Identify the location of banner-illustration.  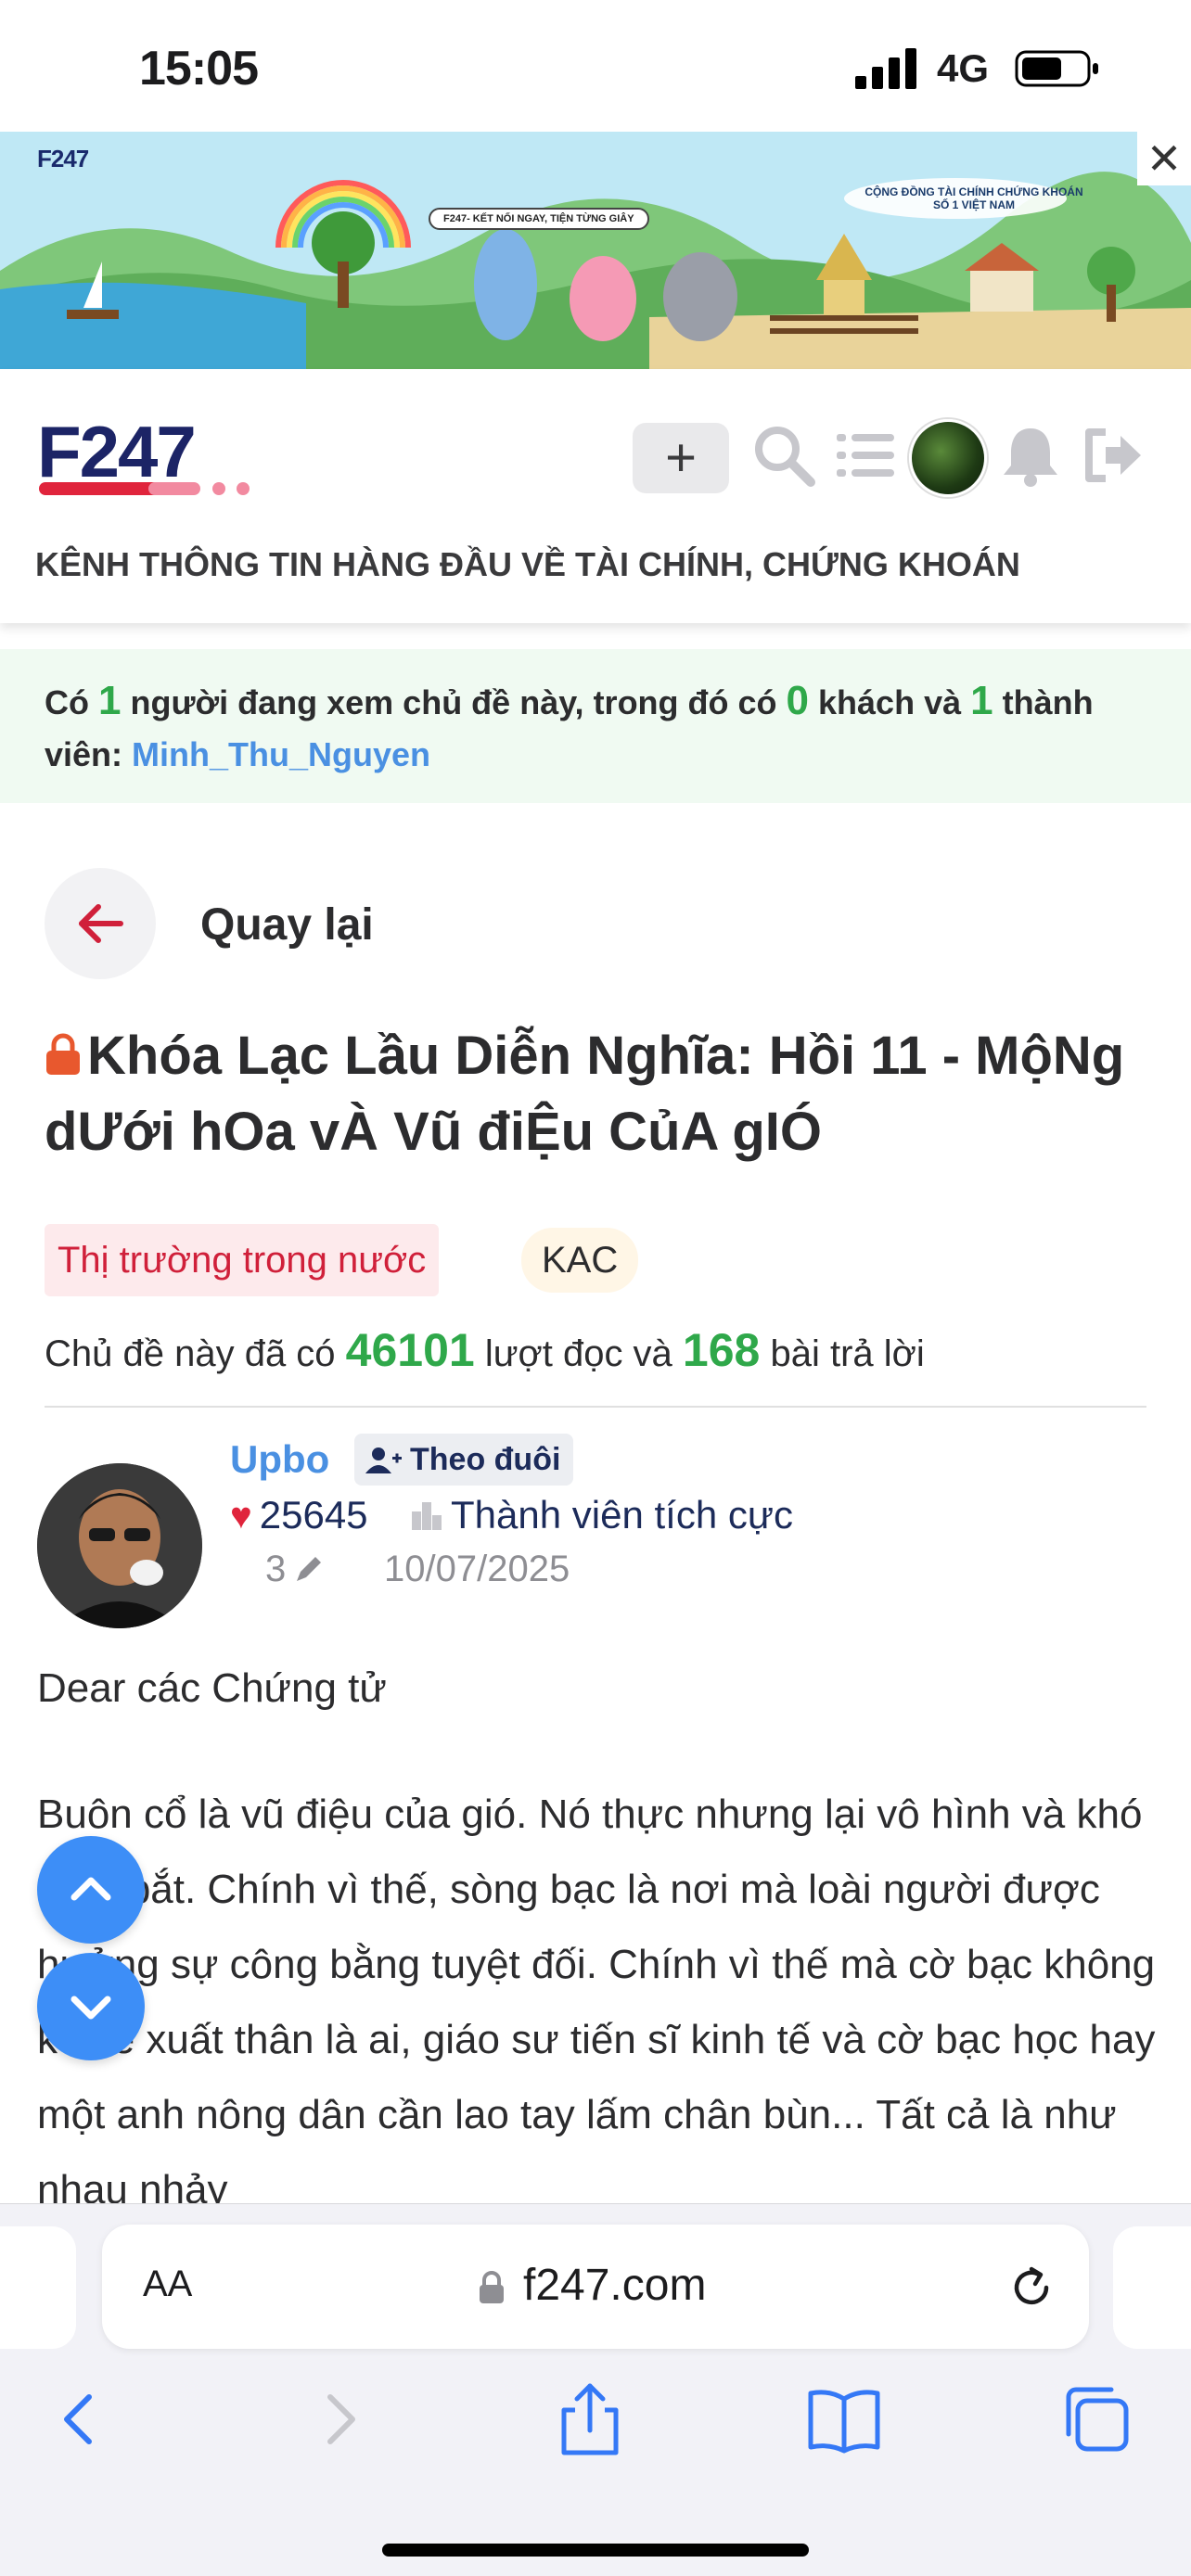
(595, 251).